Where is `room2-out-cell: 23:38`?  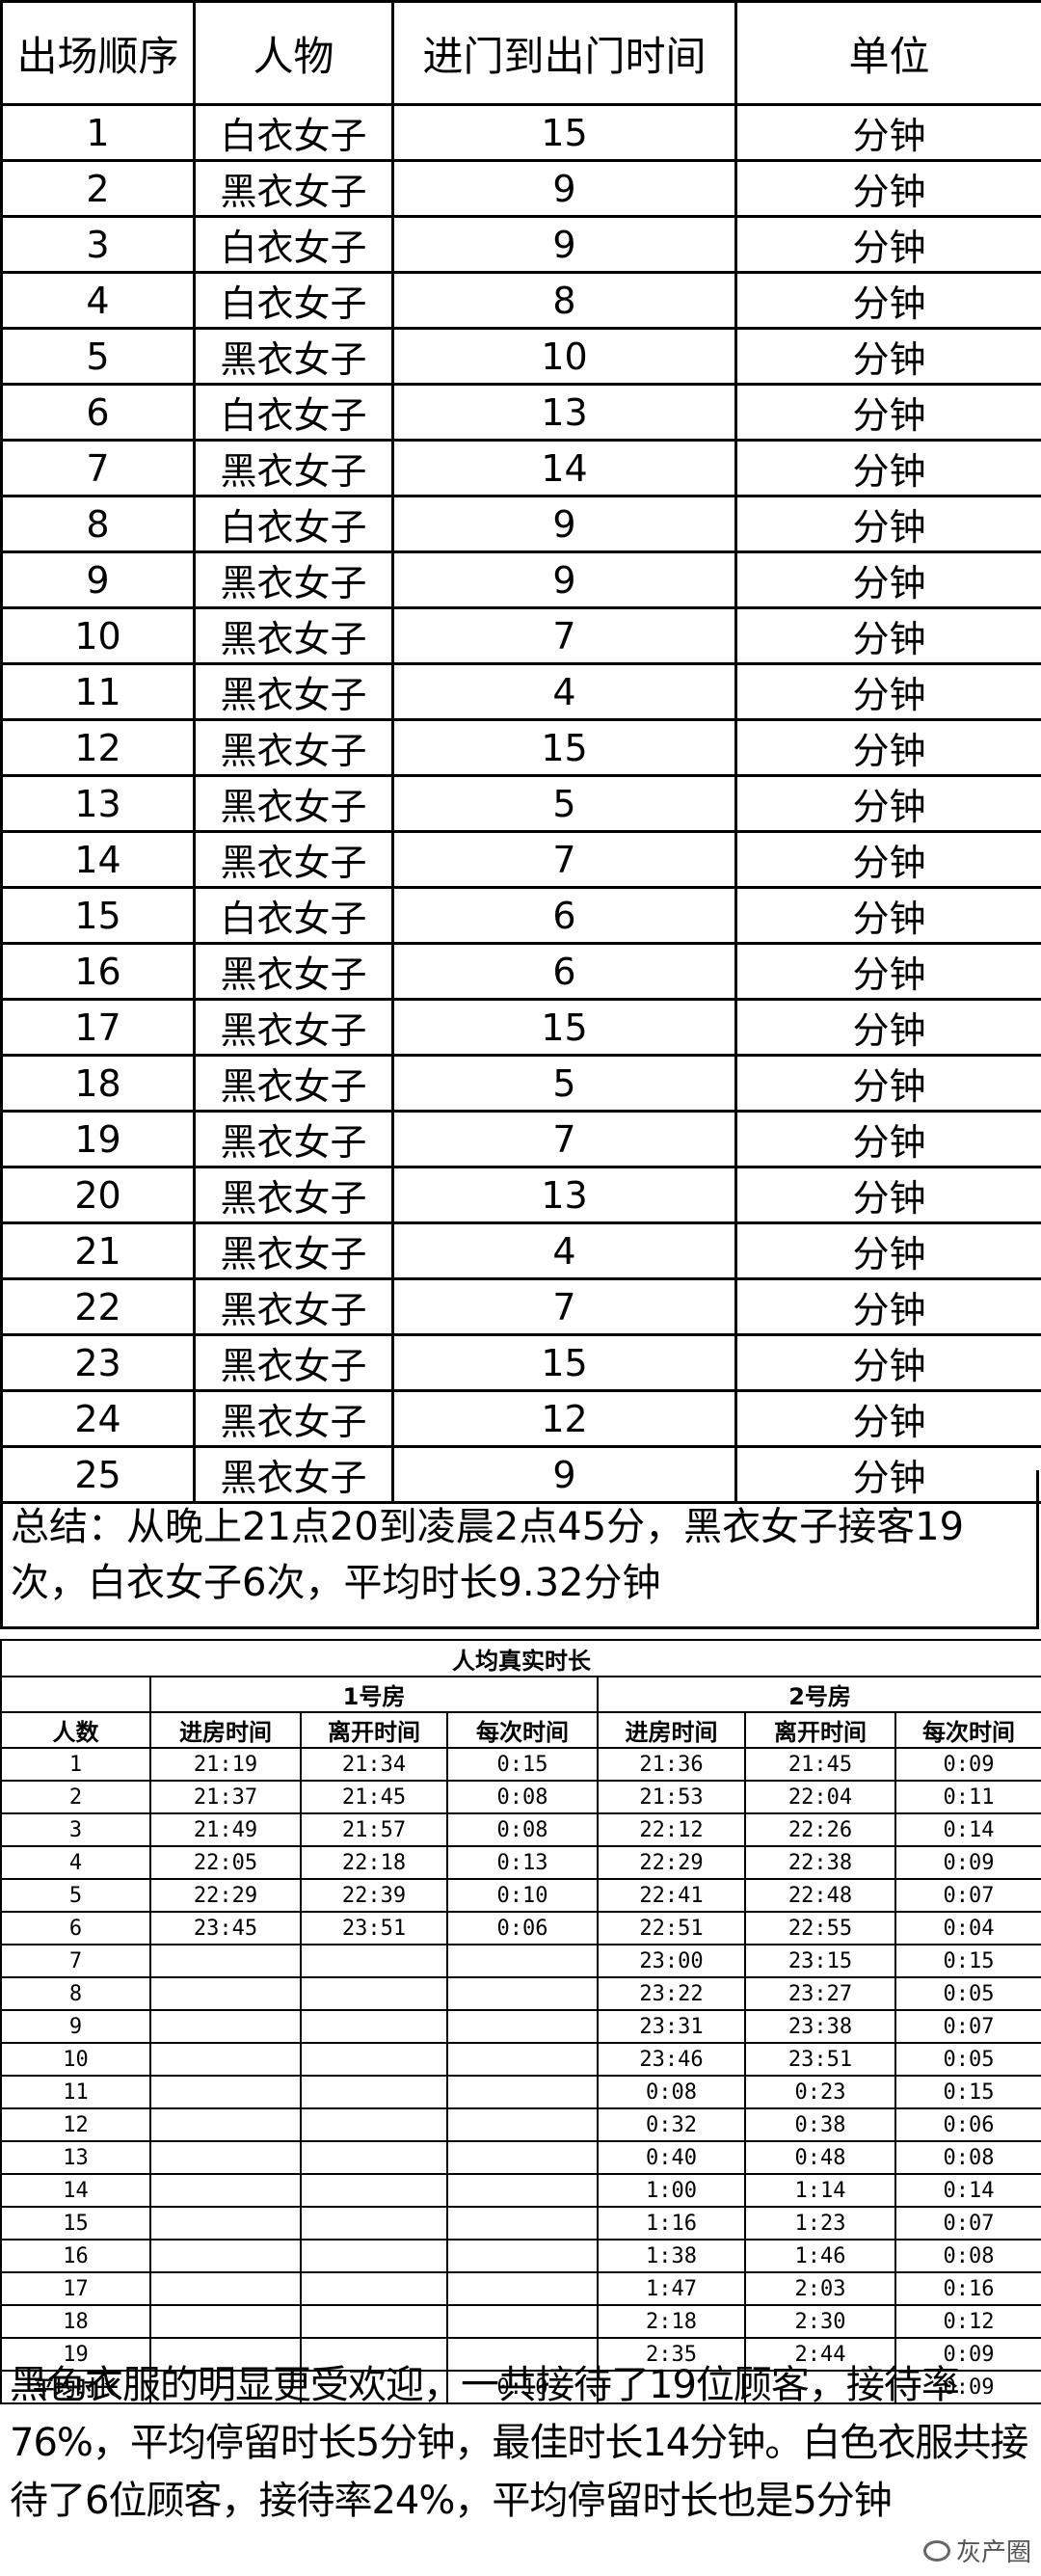 room2-out-cell: 23:38 is located at coordinates (820, 2027).